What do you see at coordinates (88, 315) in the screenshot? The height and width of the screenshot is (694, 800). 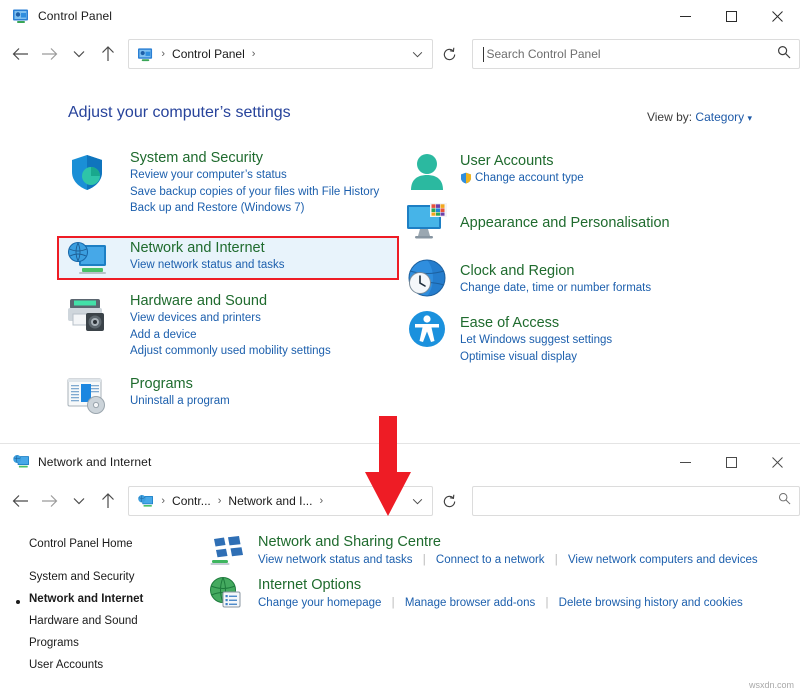 I see `printer-icon` at bounding box center [88, 315].